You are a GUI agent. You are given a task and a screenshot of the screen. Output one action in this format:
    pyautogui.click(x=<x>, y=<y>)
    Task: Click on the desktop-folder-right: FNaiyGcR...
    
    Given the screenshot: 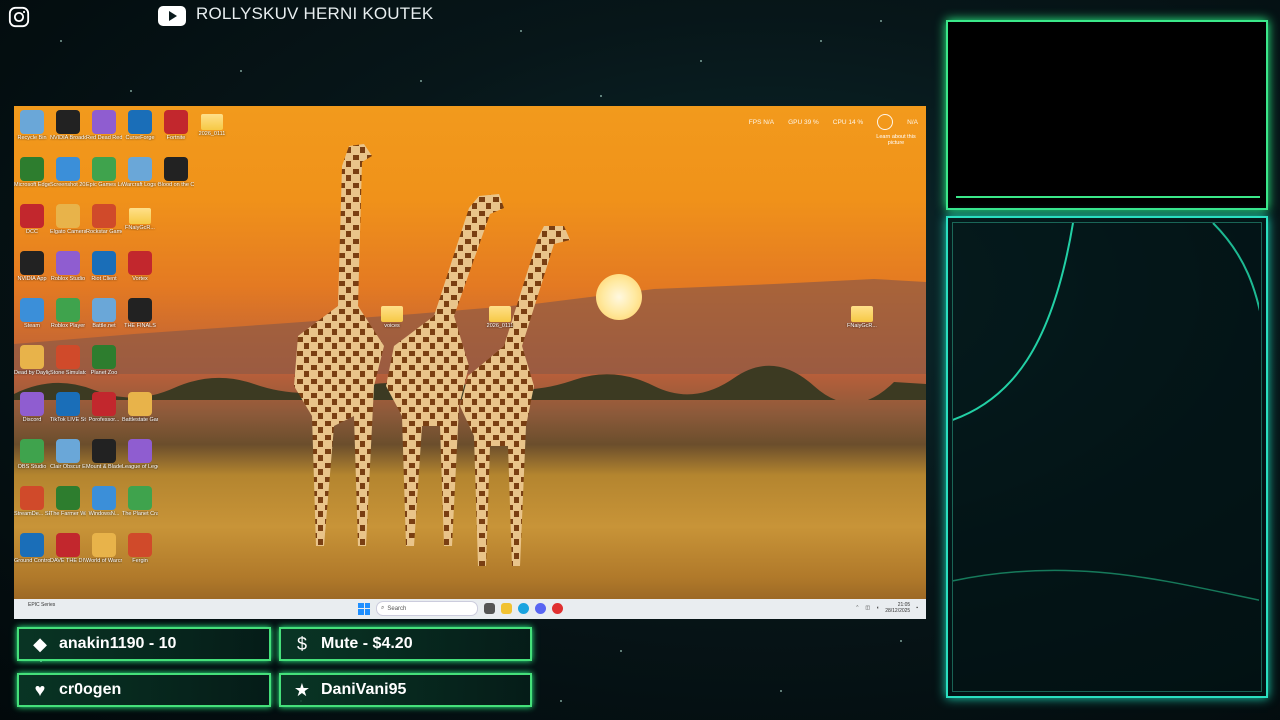 What is the action you would take?
    pyautogui.click(x=862, y=315)
    